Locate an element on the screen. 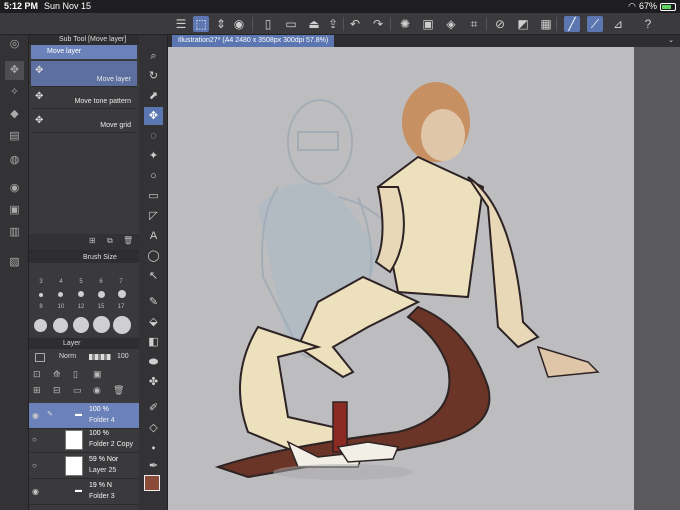 The height and width of the screenshot is (510, 680). color-set-icon: ▣ is located at coordinates (14, 210).